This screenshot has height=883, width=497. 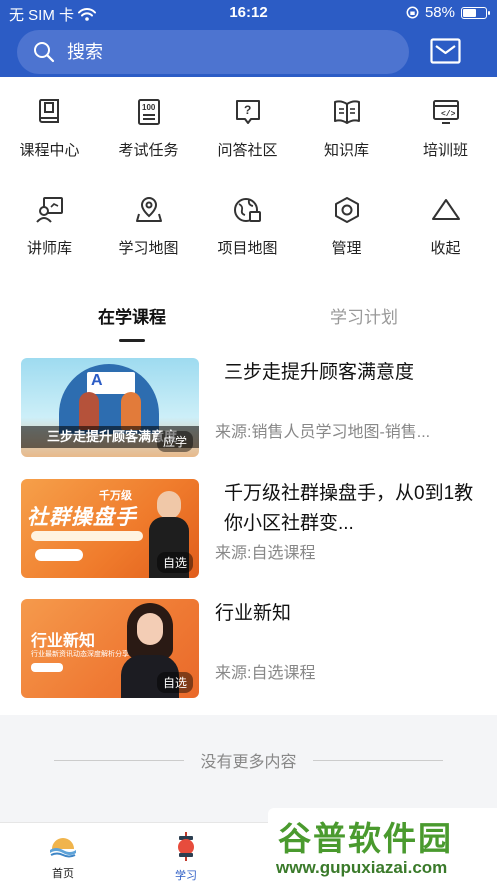 What do you see at coordinates (63, 848) in the screenshot?
I see `home-icon` at bounding box center [63, 848].